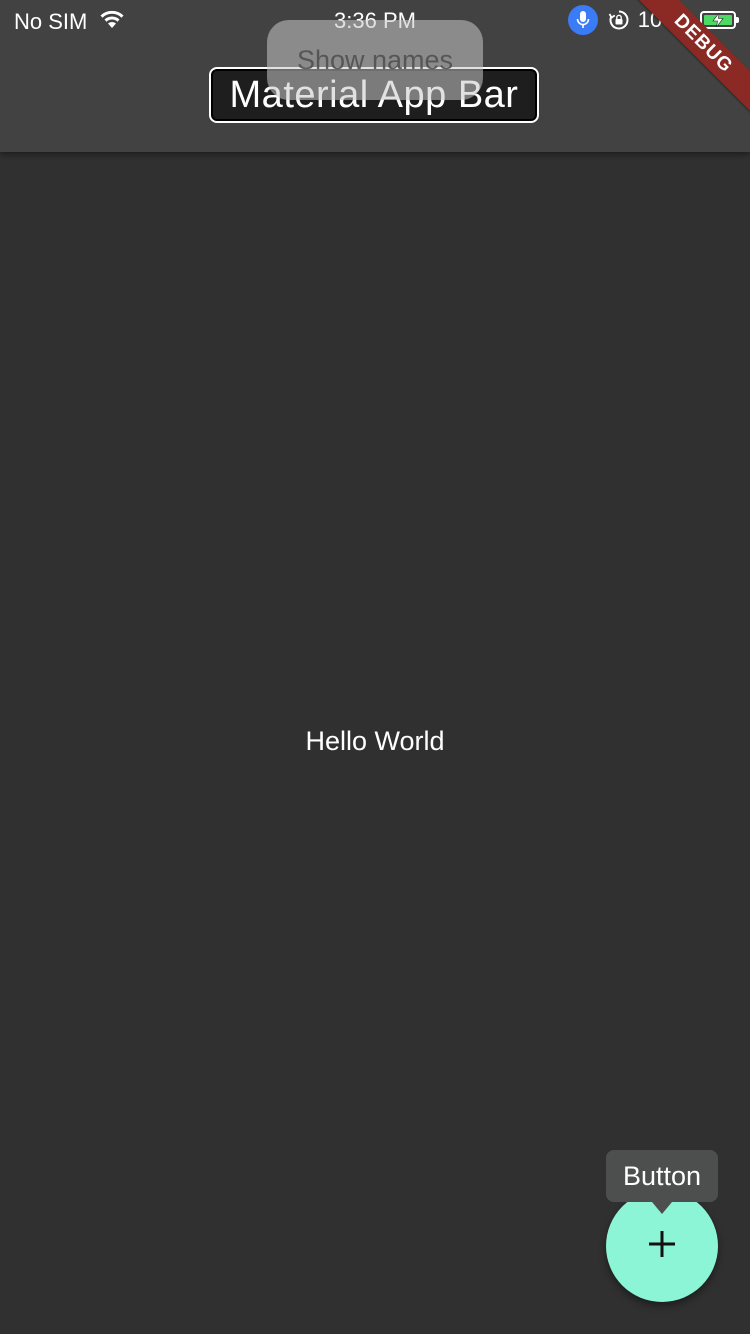 The height and width of the screenshot is (1334, 750). What do you see at coordinates (662, 1205) in the screenshot?
I see `fab-tooltip-notch` at bounding box center [662, 1205].